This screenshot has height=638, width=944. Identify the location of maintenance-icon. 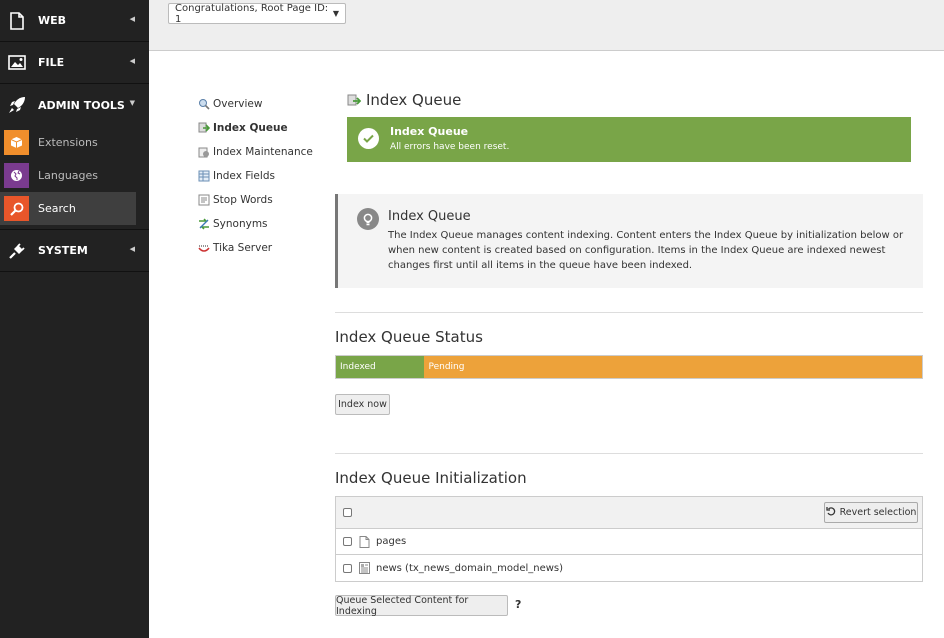
(204, 152).